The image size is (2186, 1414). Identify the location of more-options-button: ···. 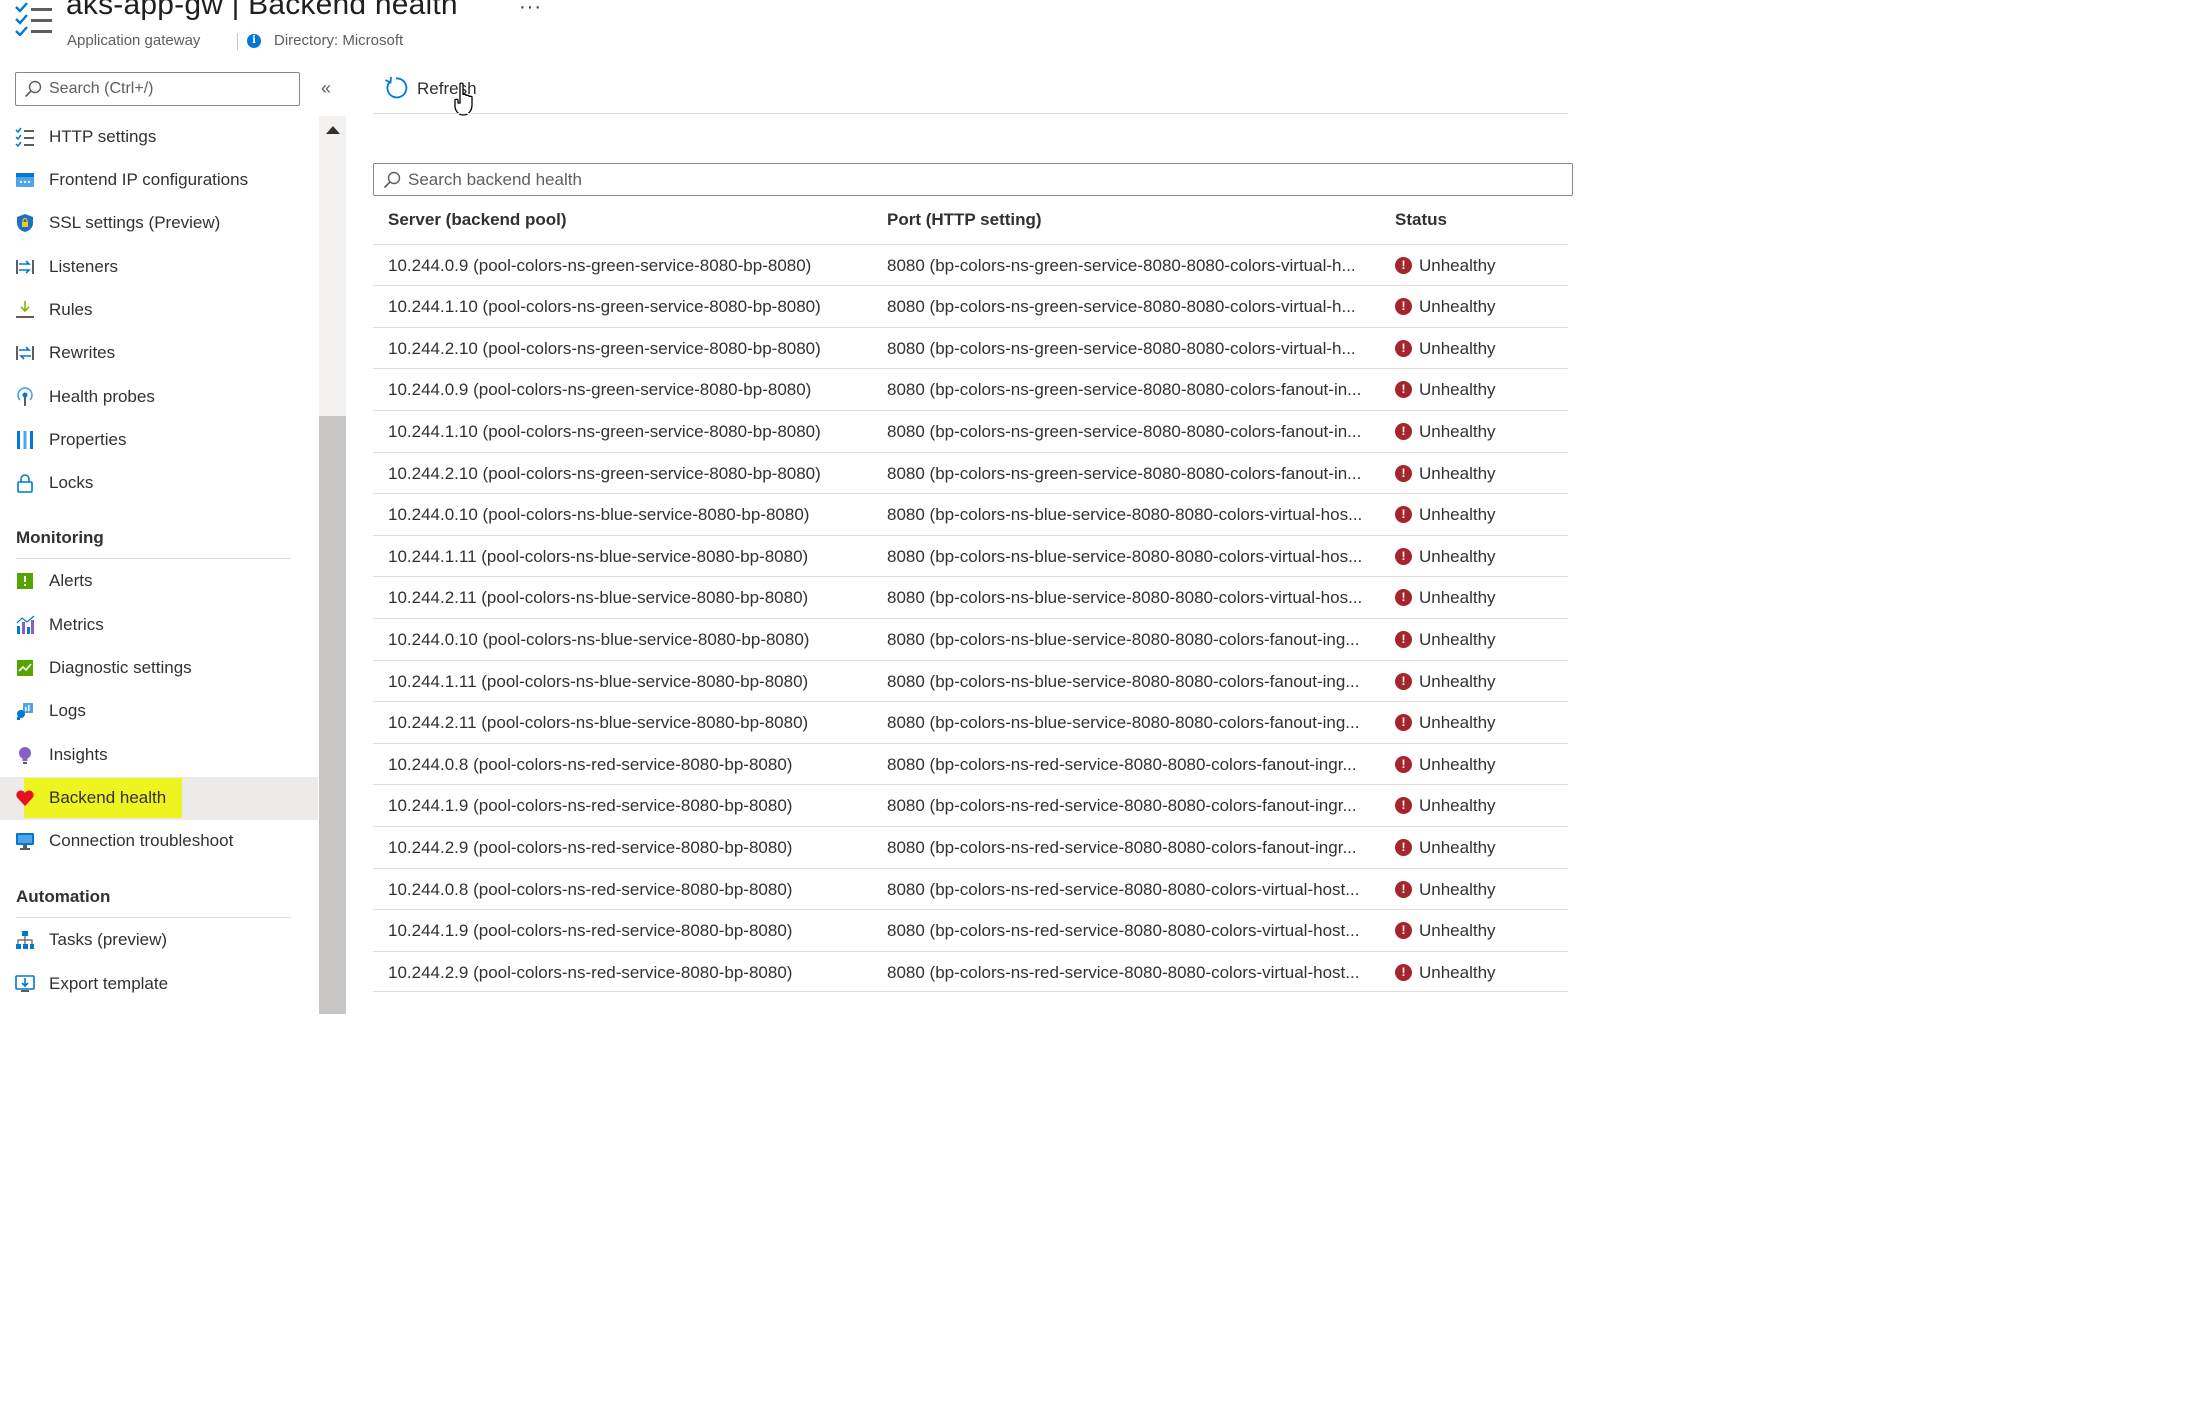
(530, 9).